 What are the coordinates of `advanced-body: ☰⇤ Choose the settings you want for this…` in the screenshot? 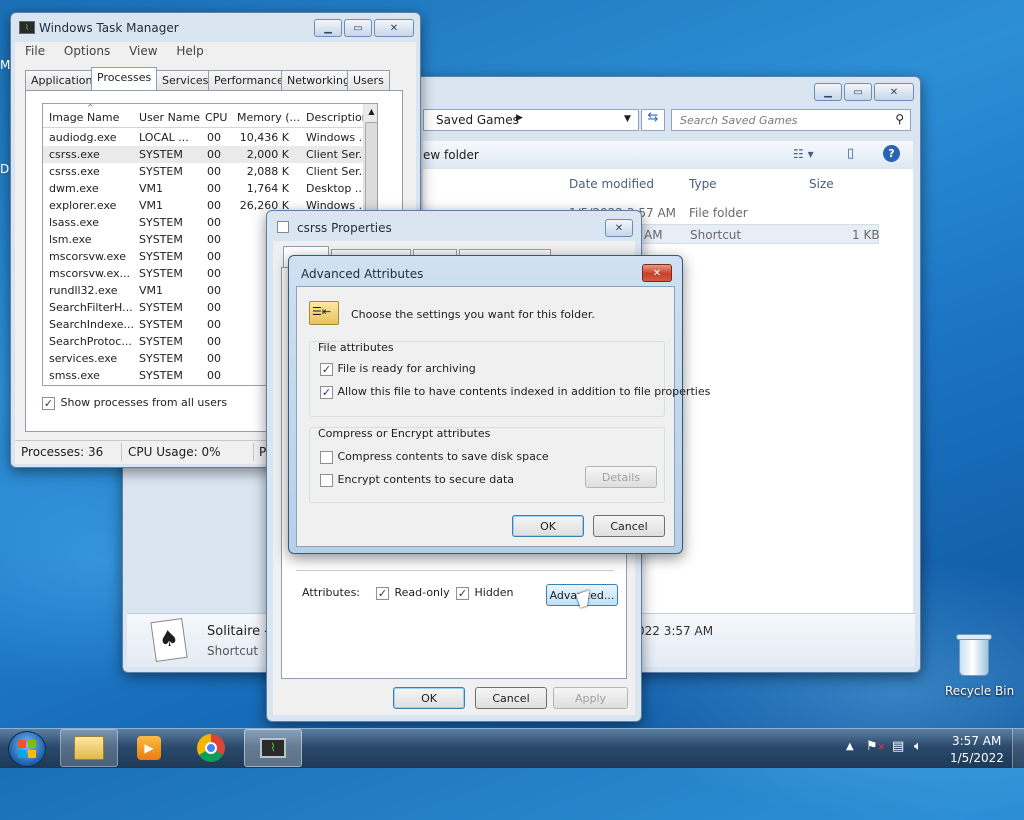 It's located at (503, 416).